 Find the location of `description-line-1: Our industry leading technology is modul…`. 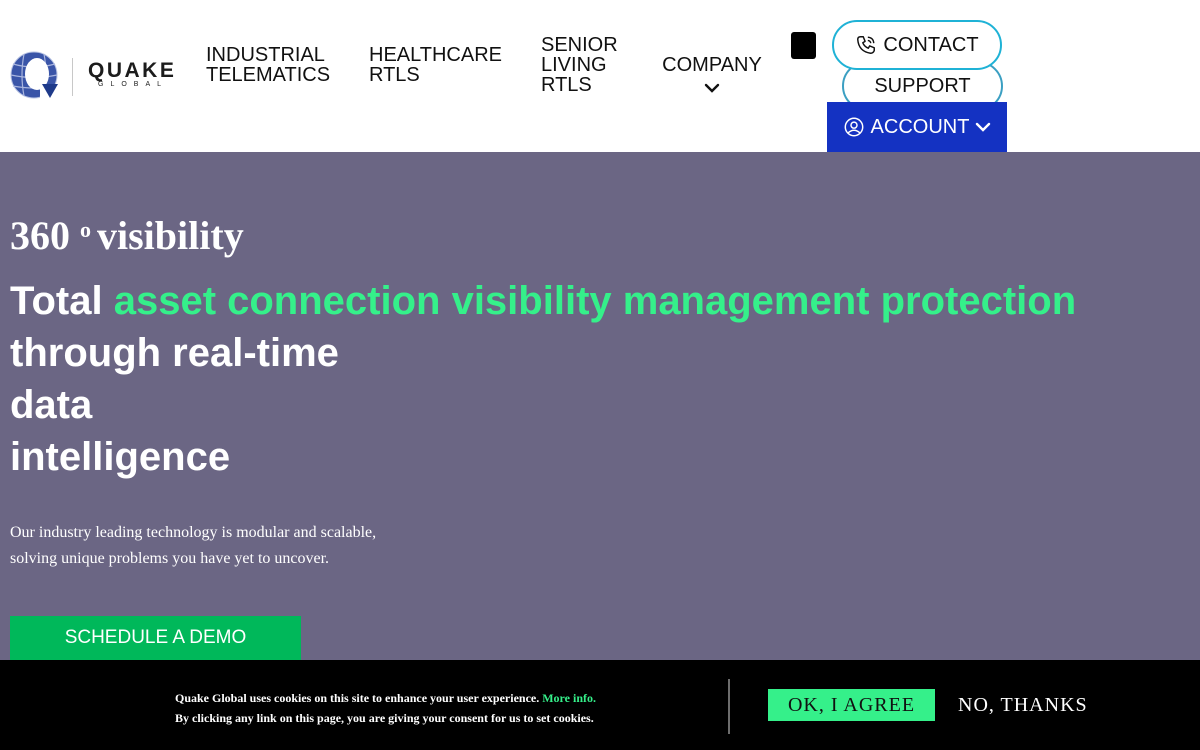

description-line-1: Our industry leading technology is modul… is located at coordinates (193, 532).